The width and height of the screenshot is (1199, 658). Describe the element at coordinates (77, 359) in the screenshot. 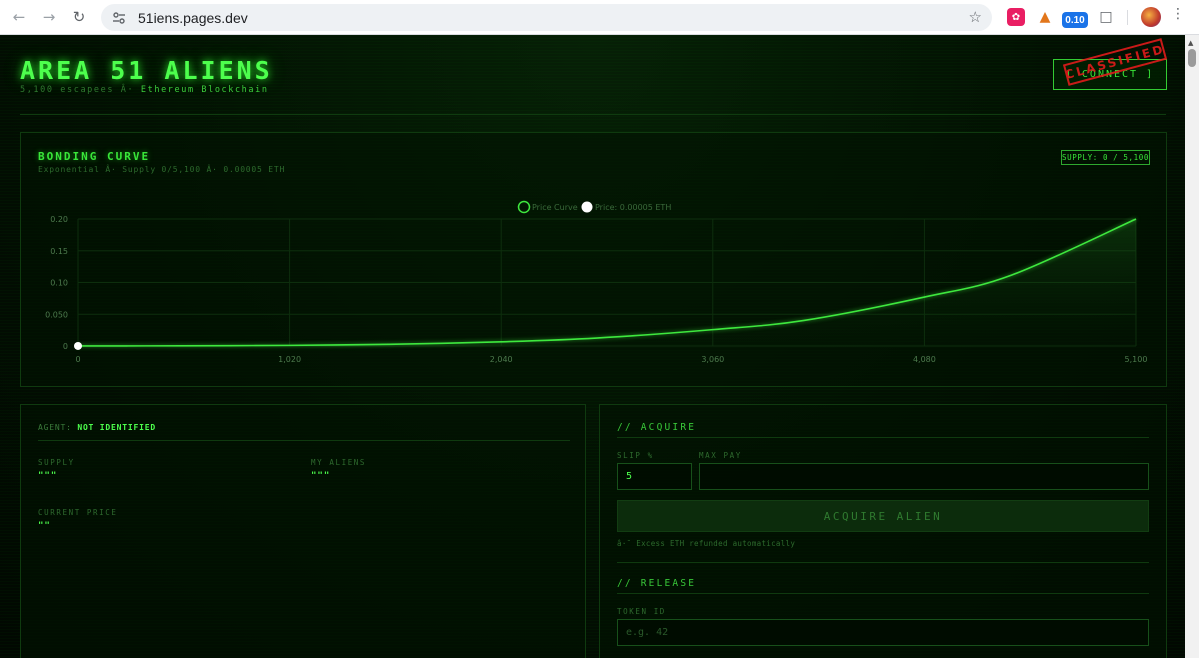

I see `x-tick-label: 0` at that location.